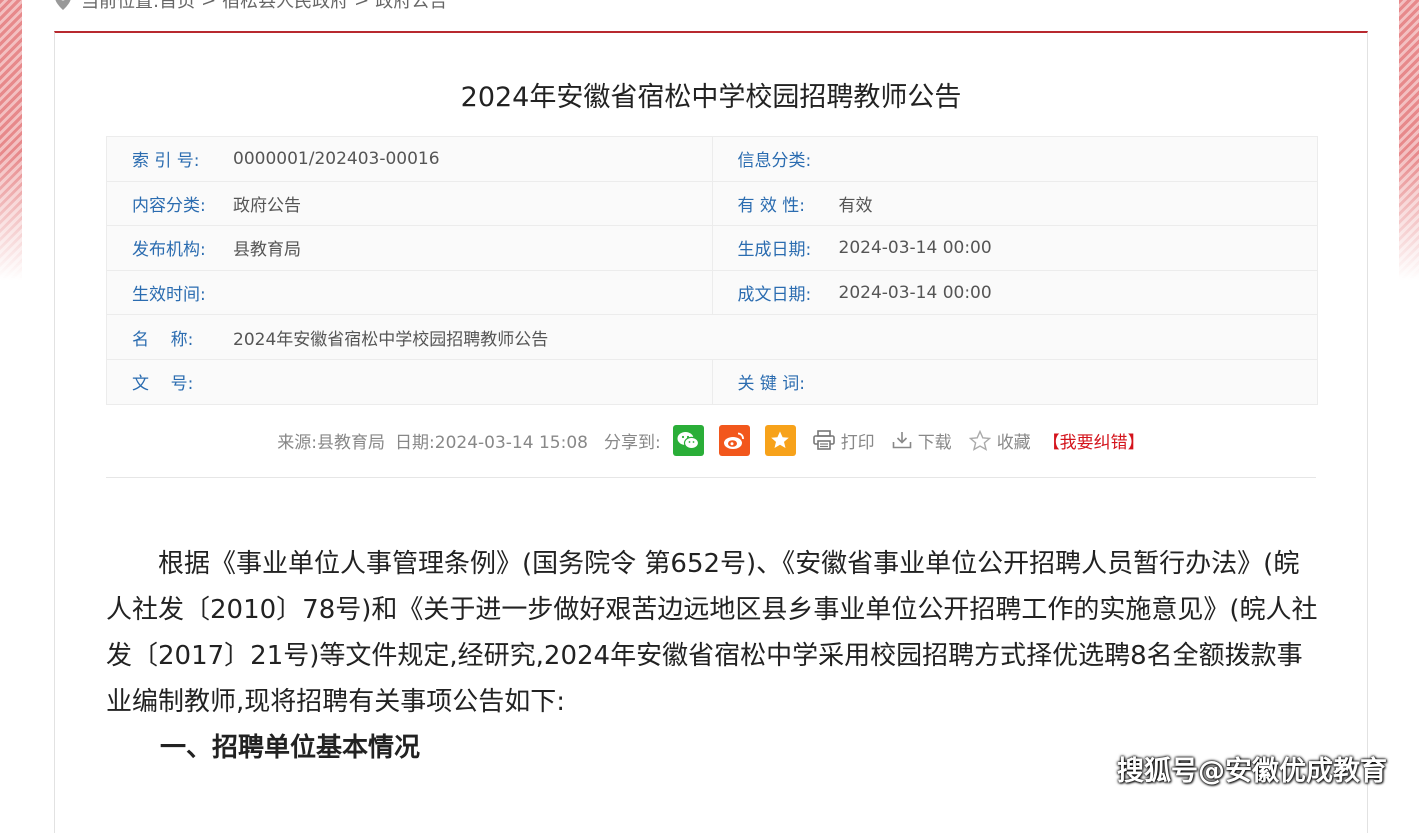 This screenshot has width=1419, height=833. What do you see at coordinates (857, 442) in the screenshot?
I see `print-label: 打印` at bounding box center [857, 442].